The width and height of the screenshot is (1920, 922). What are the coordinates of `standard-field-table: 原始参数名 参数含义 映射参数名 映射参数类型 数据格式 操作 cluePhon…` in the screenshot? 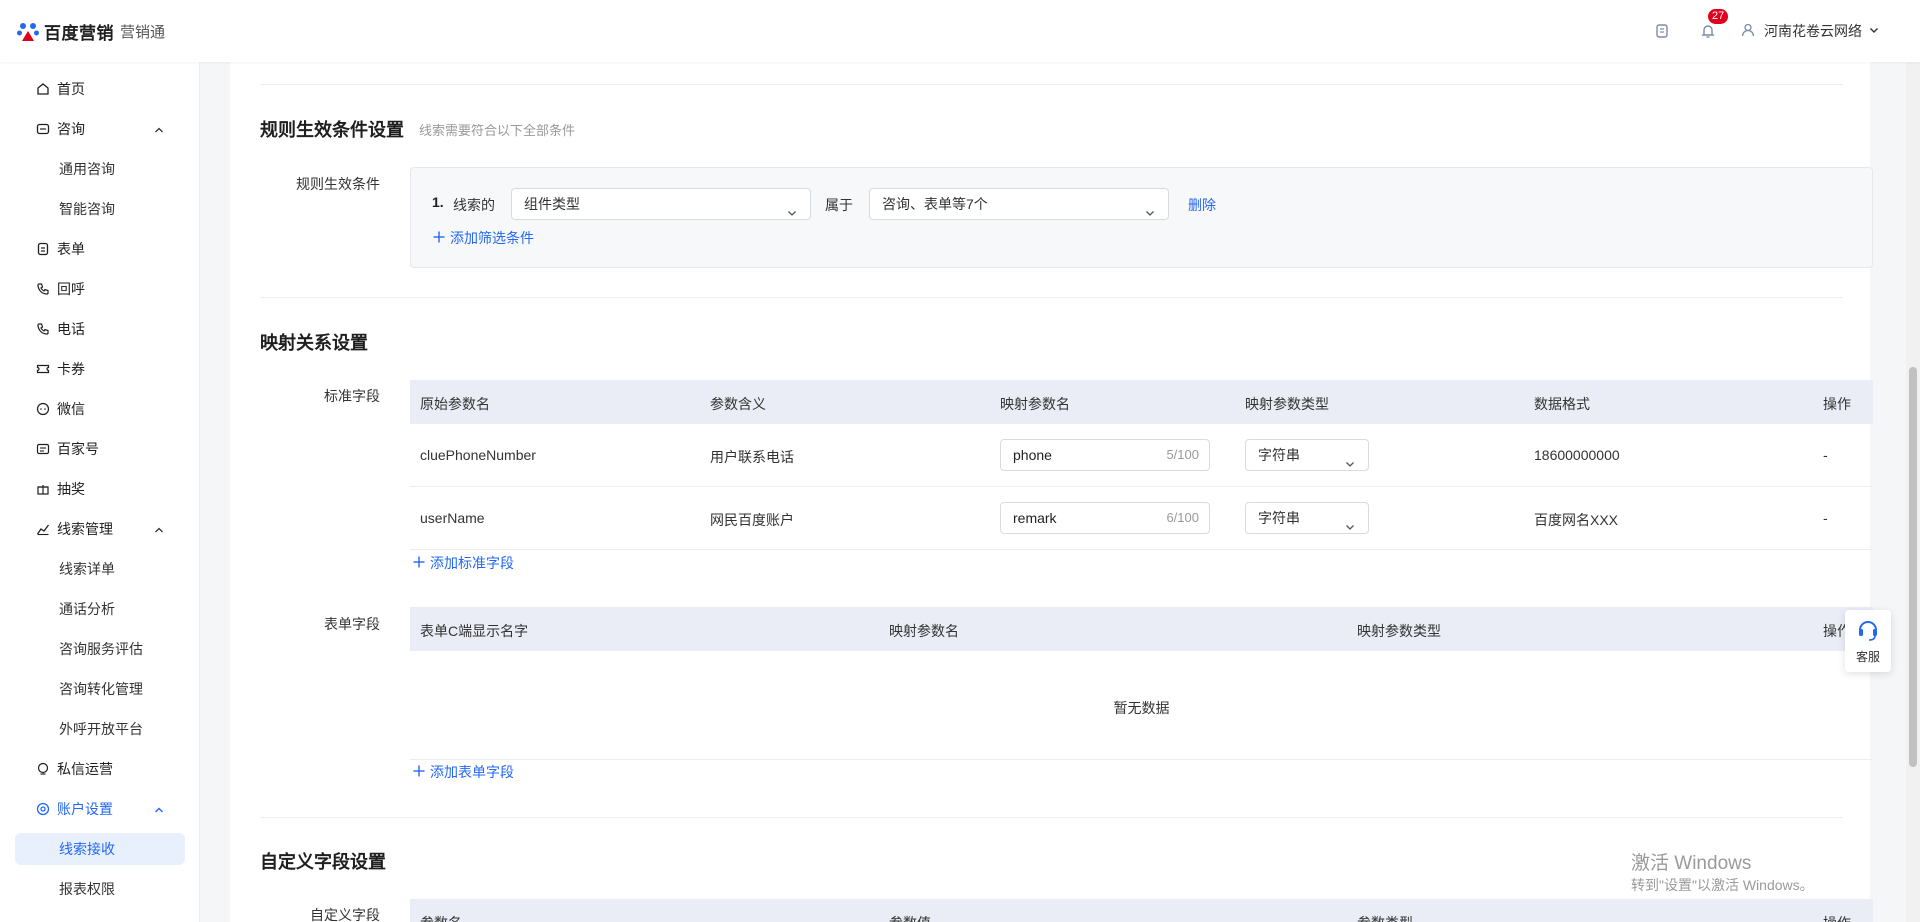 It's located at (1141, 465).